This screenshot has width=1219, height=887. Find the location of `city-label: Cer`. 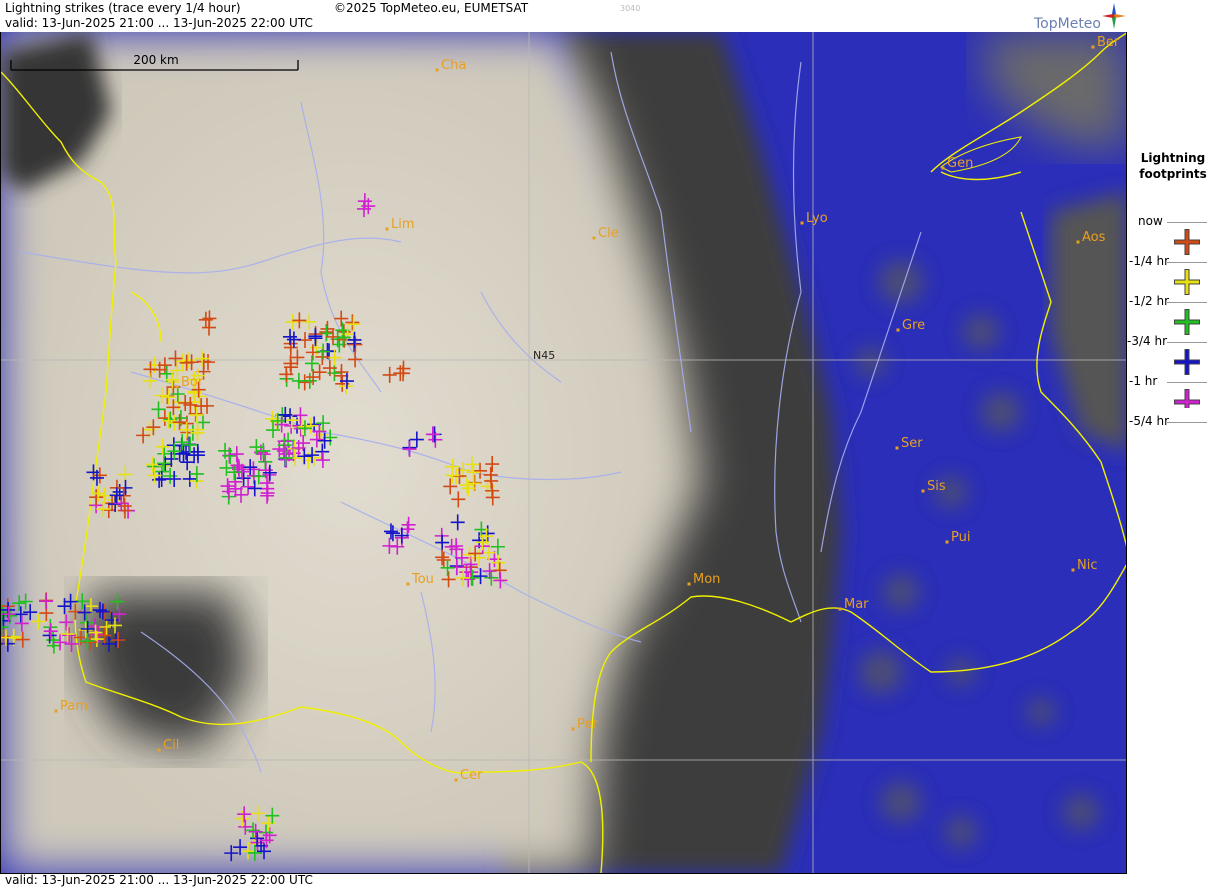

city-label: Cer is located at coordinates (471, 775).